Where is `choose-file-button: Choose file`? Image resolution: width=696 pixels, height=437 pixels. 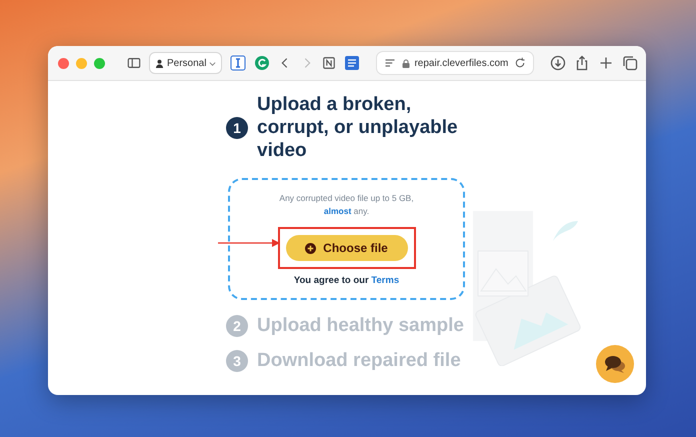
choose-file-button: Choose file is located at coordinates (347, 248).